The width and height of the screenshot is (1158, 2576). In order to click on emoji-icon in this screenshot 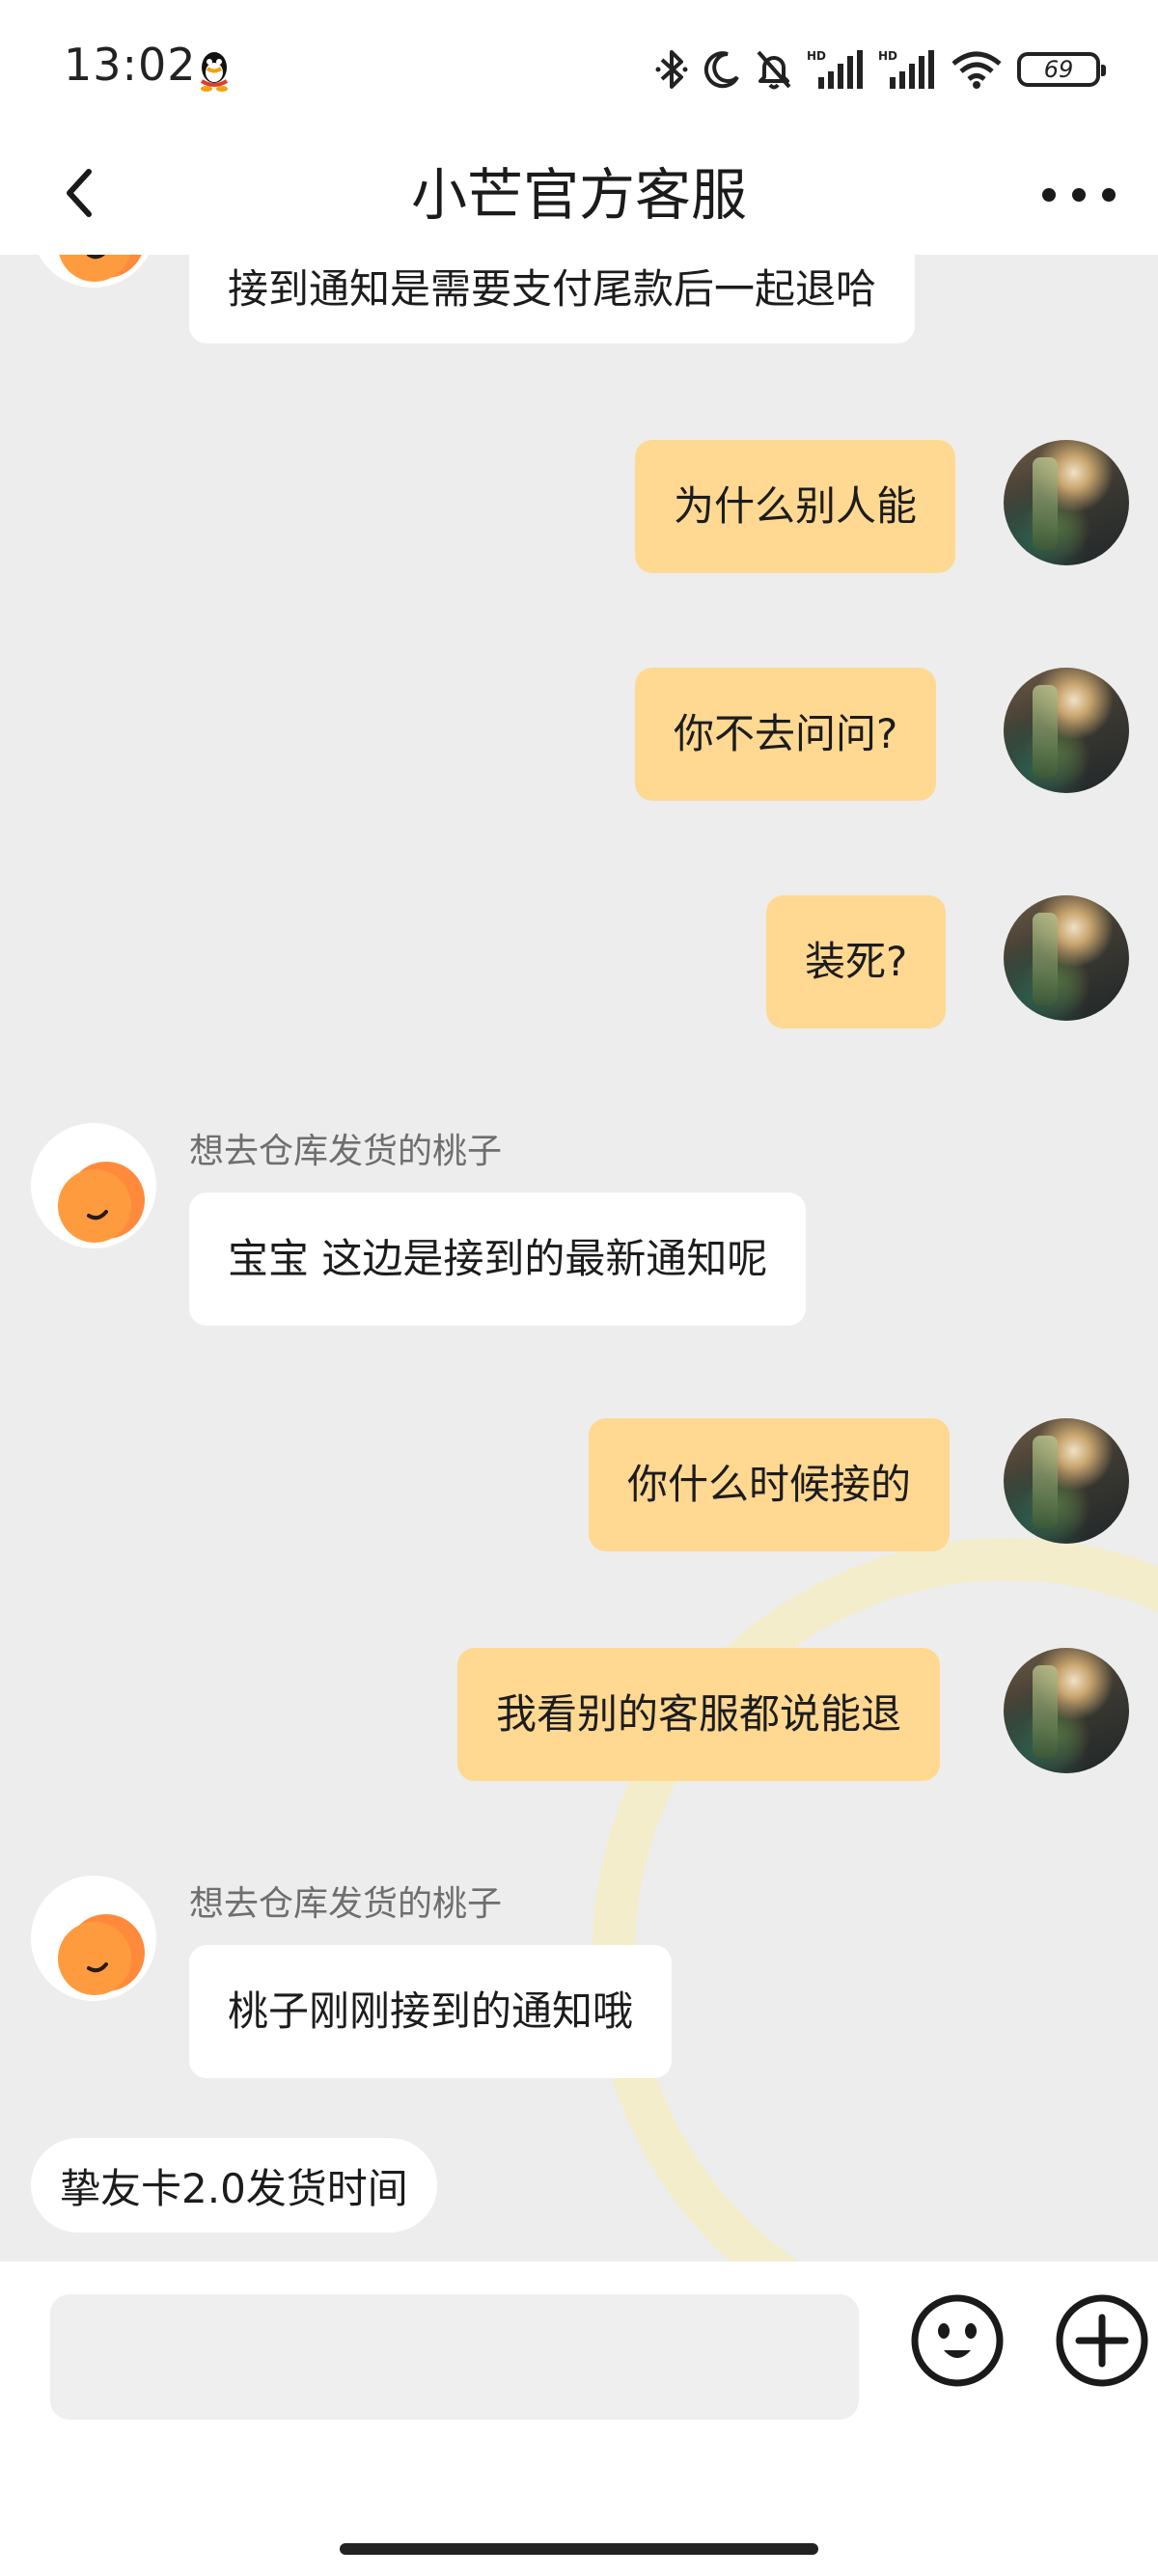, I will do `click(957, 2344)`.